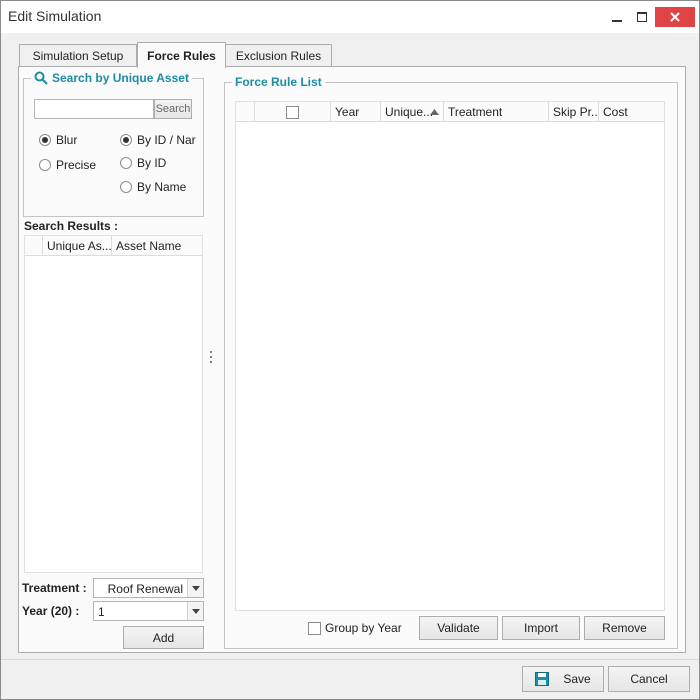 The height and width of the screenshot is (700, 700). Describe the element at coordinates (55, 16) in the screenshot. I see `window-title: Edit Simulation` at that location.